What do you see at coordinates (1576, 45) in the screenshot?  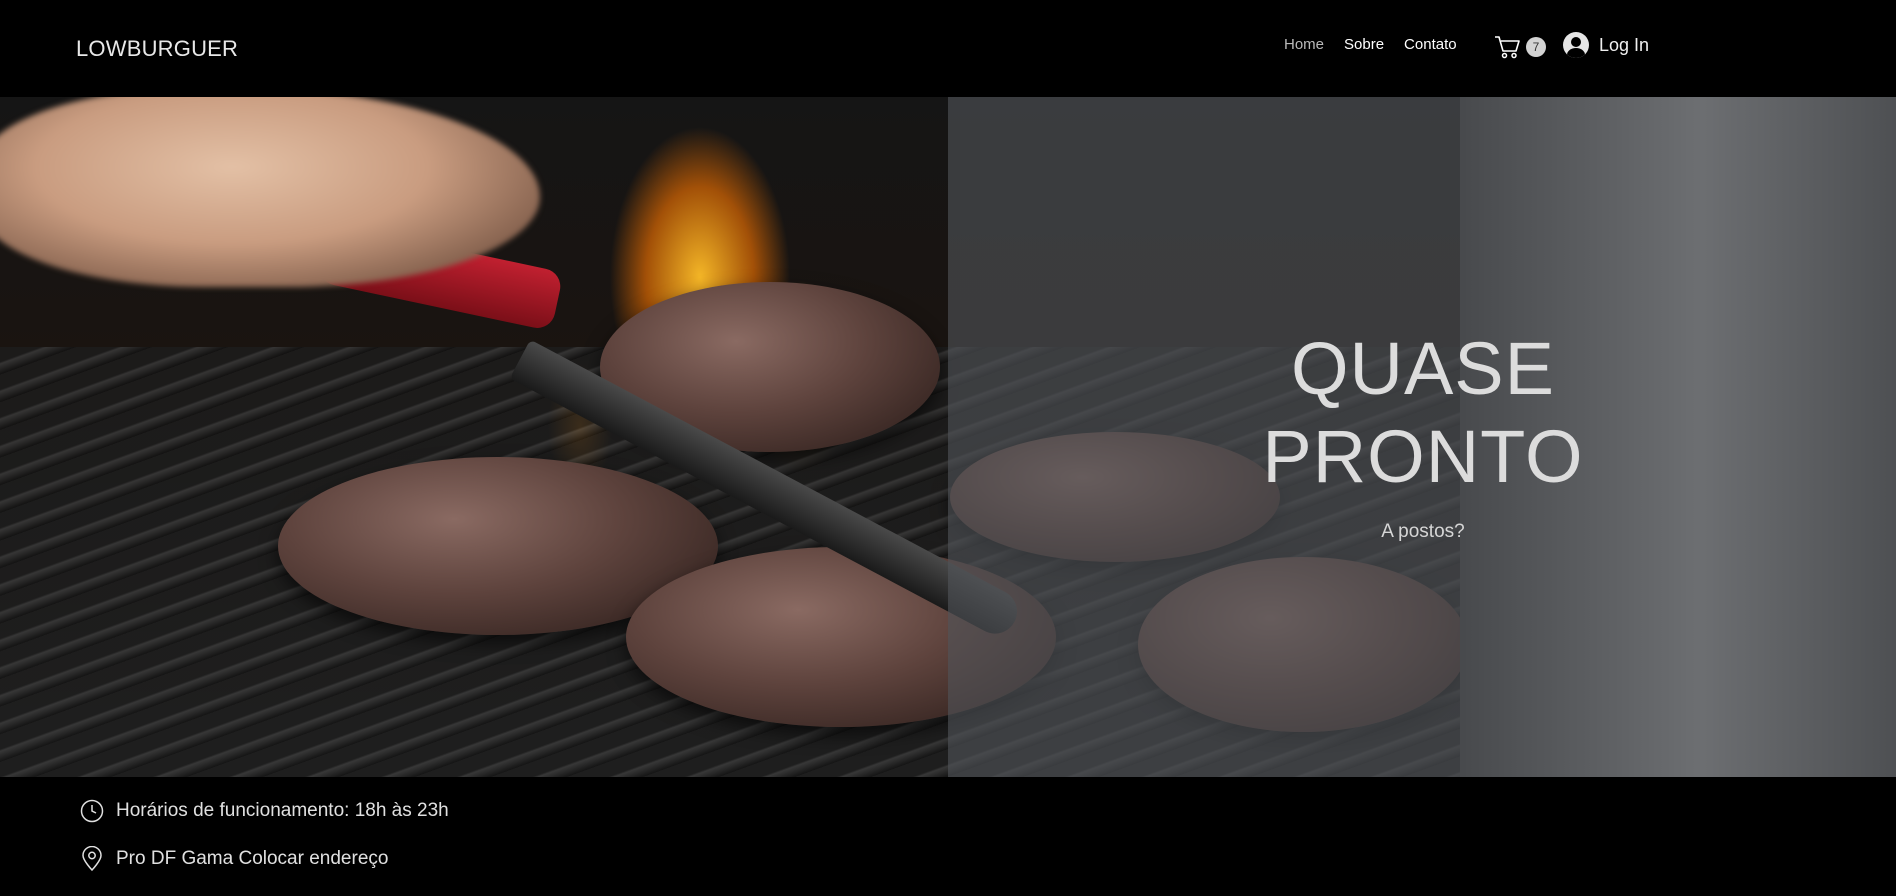 I see `user-avatar-icon` at bounding box center [1576, 45].